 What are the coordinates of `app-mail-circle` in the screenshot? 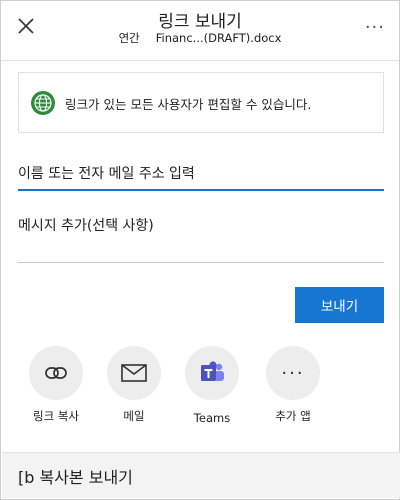 It's located at (134, 373).